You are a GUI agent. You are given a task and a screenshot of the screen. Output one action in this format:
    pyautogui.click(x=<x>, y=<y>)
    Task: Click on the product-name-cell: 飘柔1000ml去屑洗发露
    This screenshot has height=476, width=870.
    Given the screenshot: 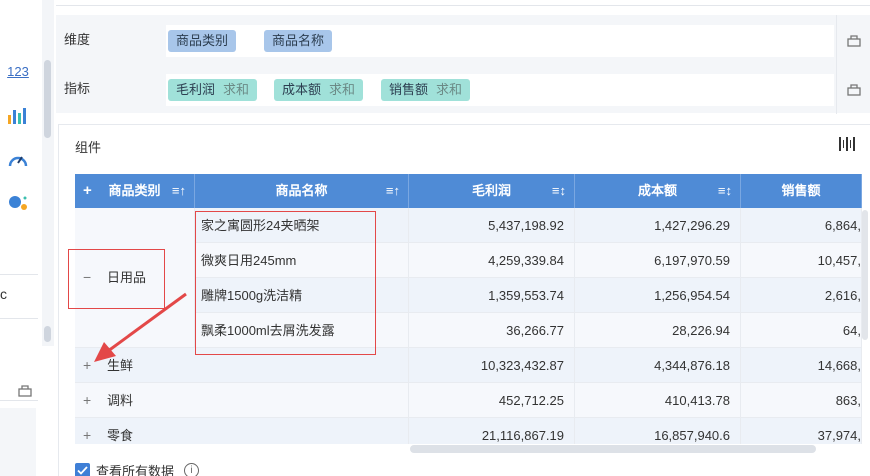 What is the action you would take?
    pyautogui.click(x=302, y=330)
    